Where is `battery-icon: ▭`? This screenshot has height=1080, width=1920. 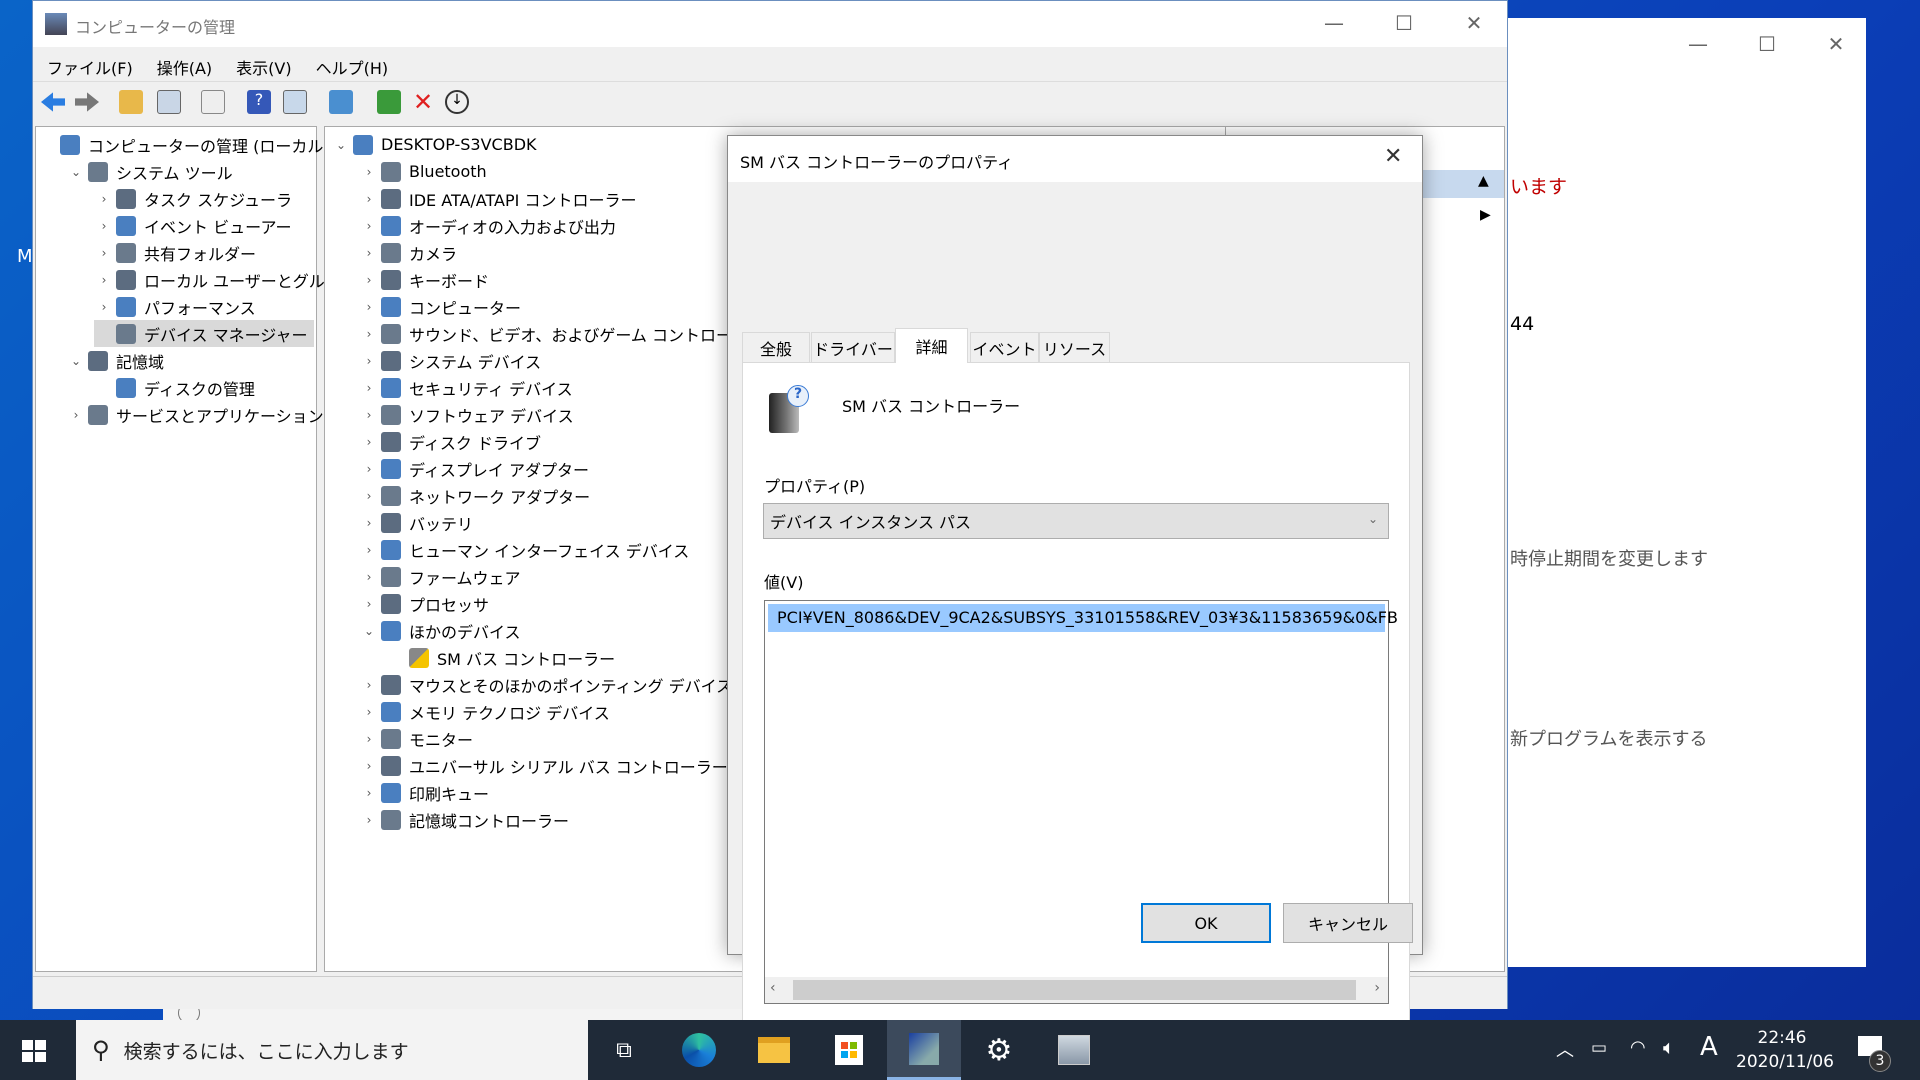 battery-icon: ▭ is located at coordinates (1599, 1048).